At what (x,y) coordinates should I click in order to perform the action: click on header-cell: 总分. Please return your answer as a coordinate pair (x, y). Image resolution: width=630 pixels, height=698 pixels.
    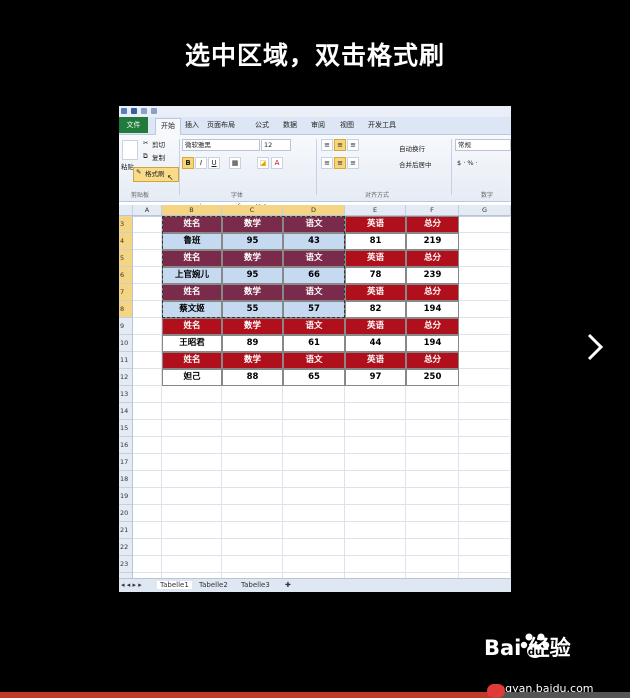
    Looking at the image, I should click on (432, 224).